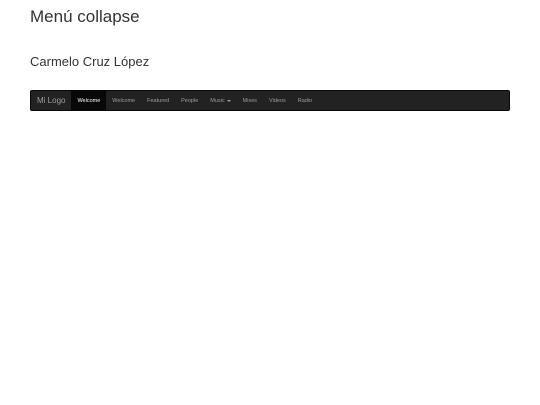  I want to click on nav-item-label: Featured, so click(158, 100).